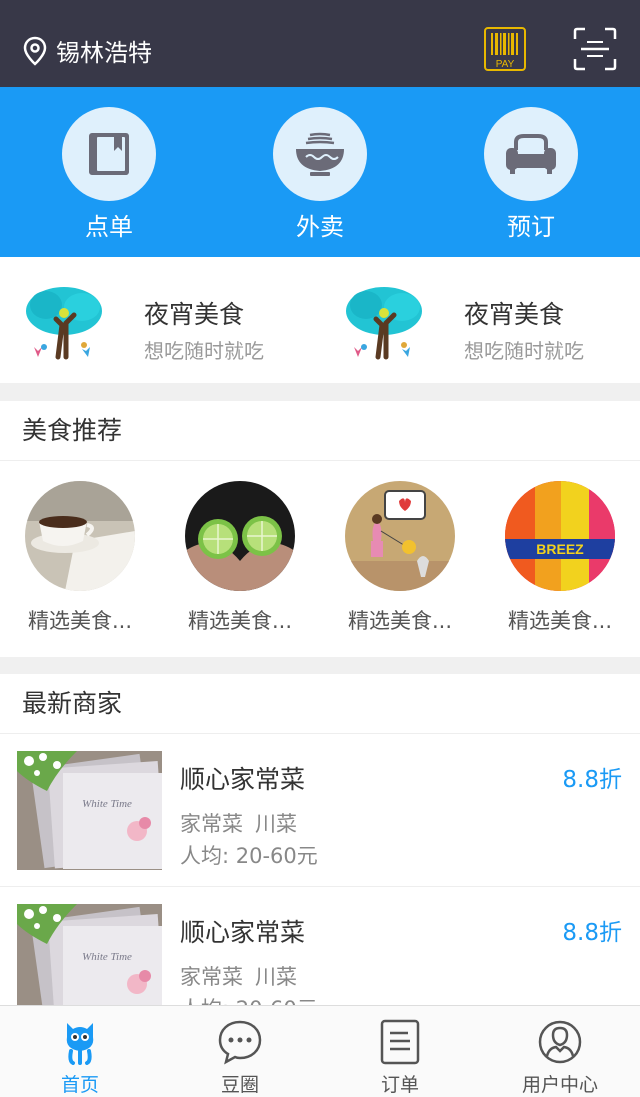 The width and height of the screenshot is (640, 1097). Describe the element at coordinates (240, 1042) in the screenshot. I see `chat-bubble-icon` at that location.